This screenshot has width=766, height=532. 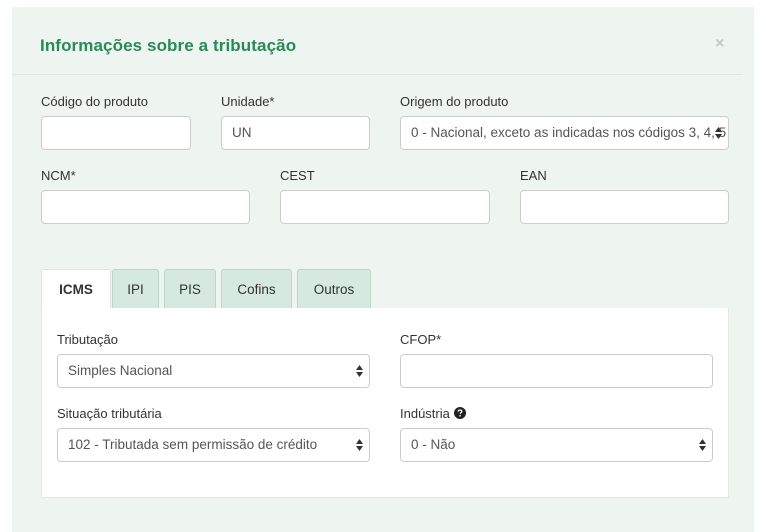 I want to click on cest-label: CEST, so click(x=297, y=175).